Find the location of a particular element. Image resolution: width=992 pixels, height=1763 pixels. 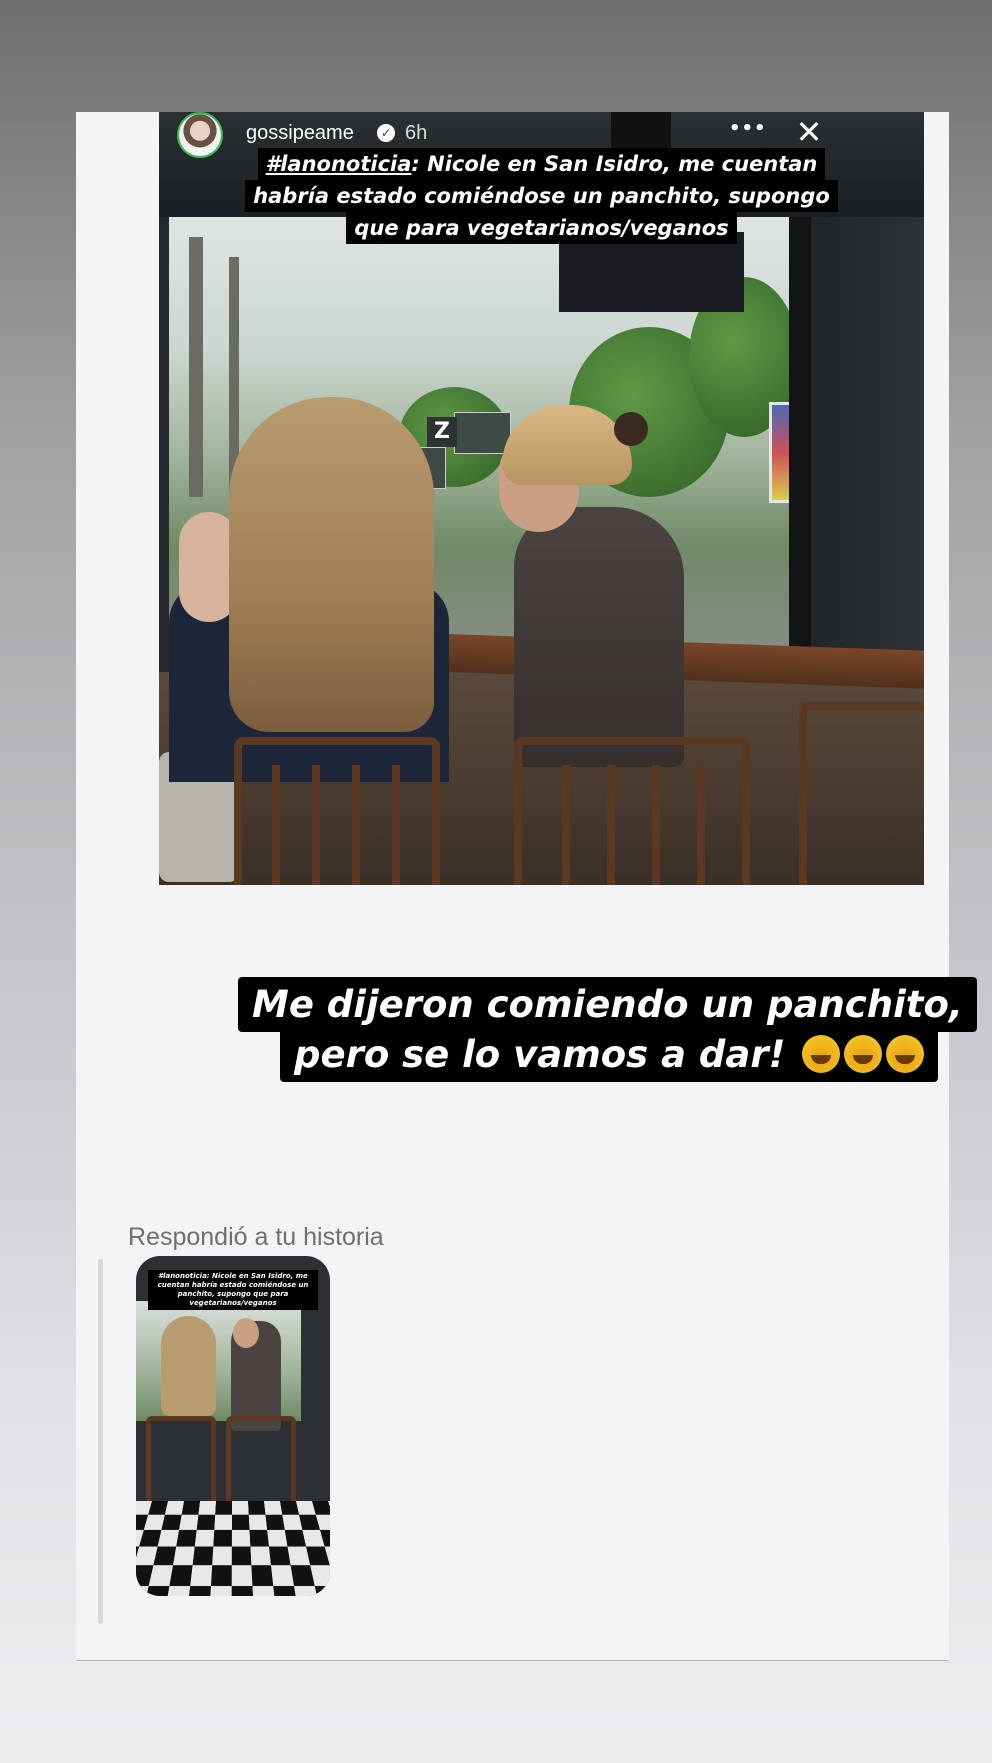

verified-badge-icon: ✓ is located at coordinates (386, 133).